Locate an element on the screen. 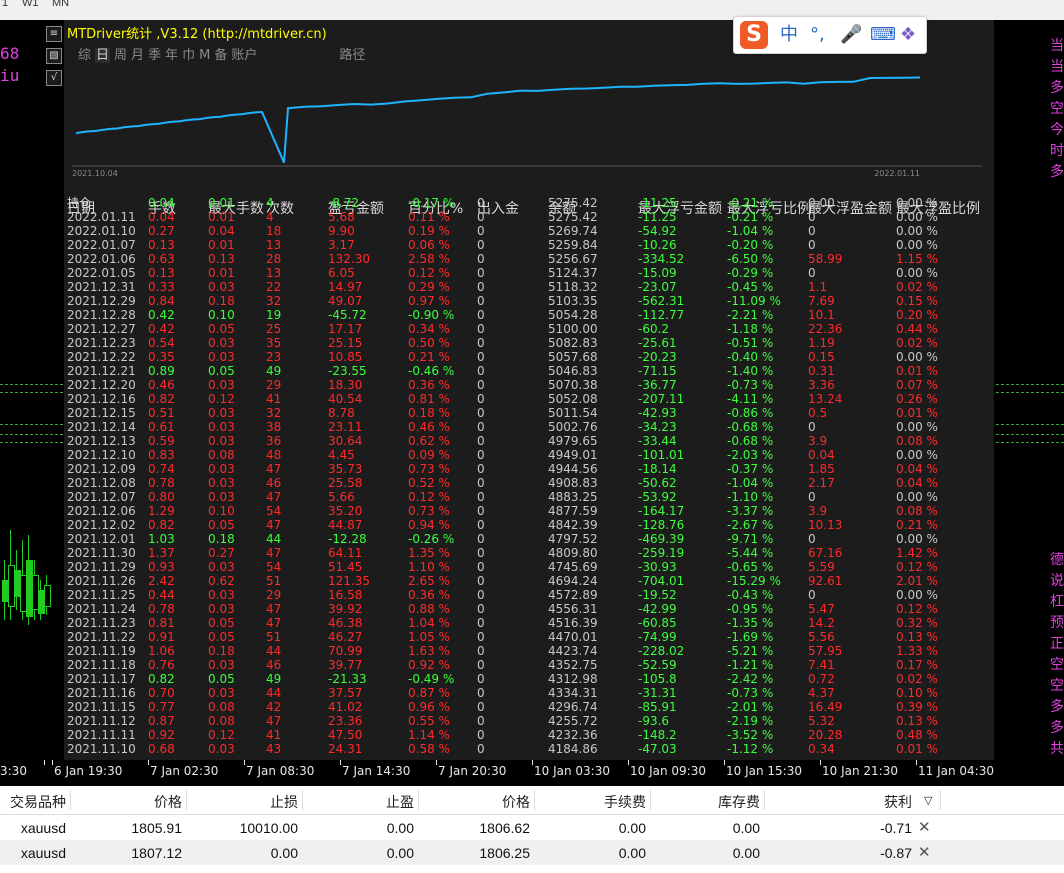  stats-cell: 0.88 % is located at coordinates (429, 609).